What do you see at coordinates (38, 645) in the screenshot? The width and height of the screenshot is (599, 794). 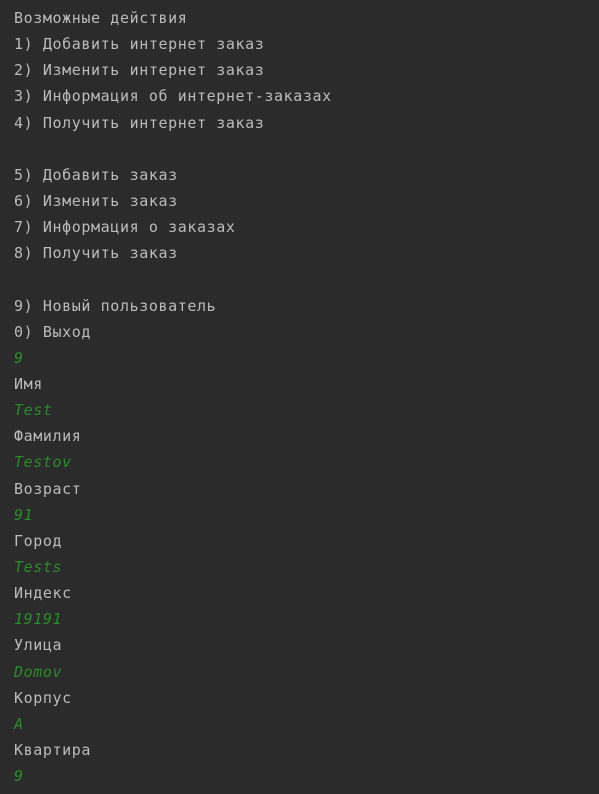 I see `console-prompt-street: Улица` at bounding box center [38, 645].